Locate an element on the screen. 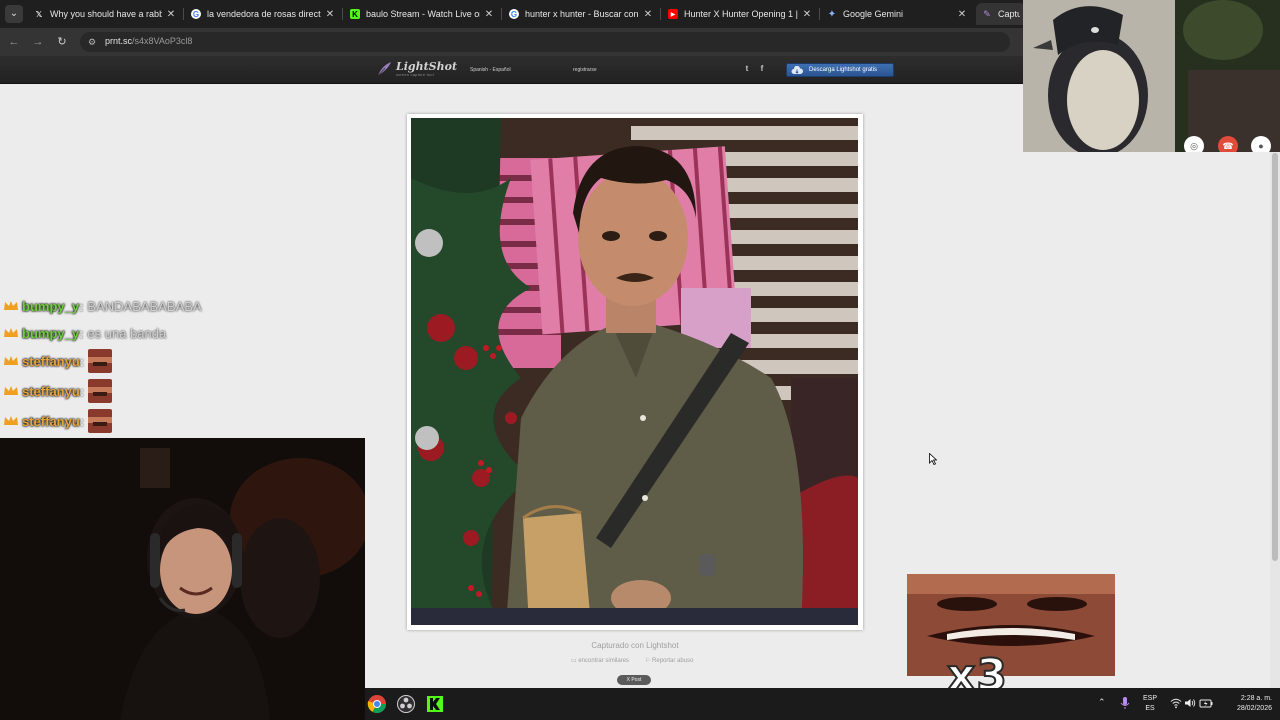 The image size is (1280, 720). logo-text: LightShot is located at coordinates (427, 66).